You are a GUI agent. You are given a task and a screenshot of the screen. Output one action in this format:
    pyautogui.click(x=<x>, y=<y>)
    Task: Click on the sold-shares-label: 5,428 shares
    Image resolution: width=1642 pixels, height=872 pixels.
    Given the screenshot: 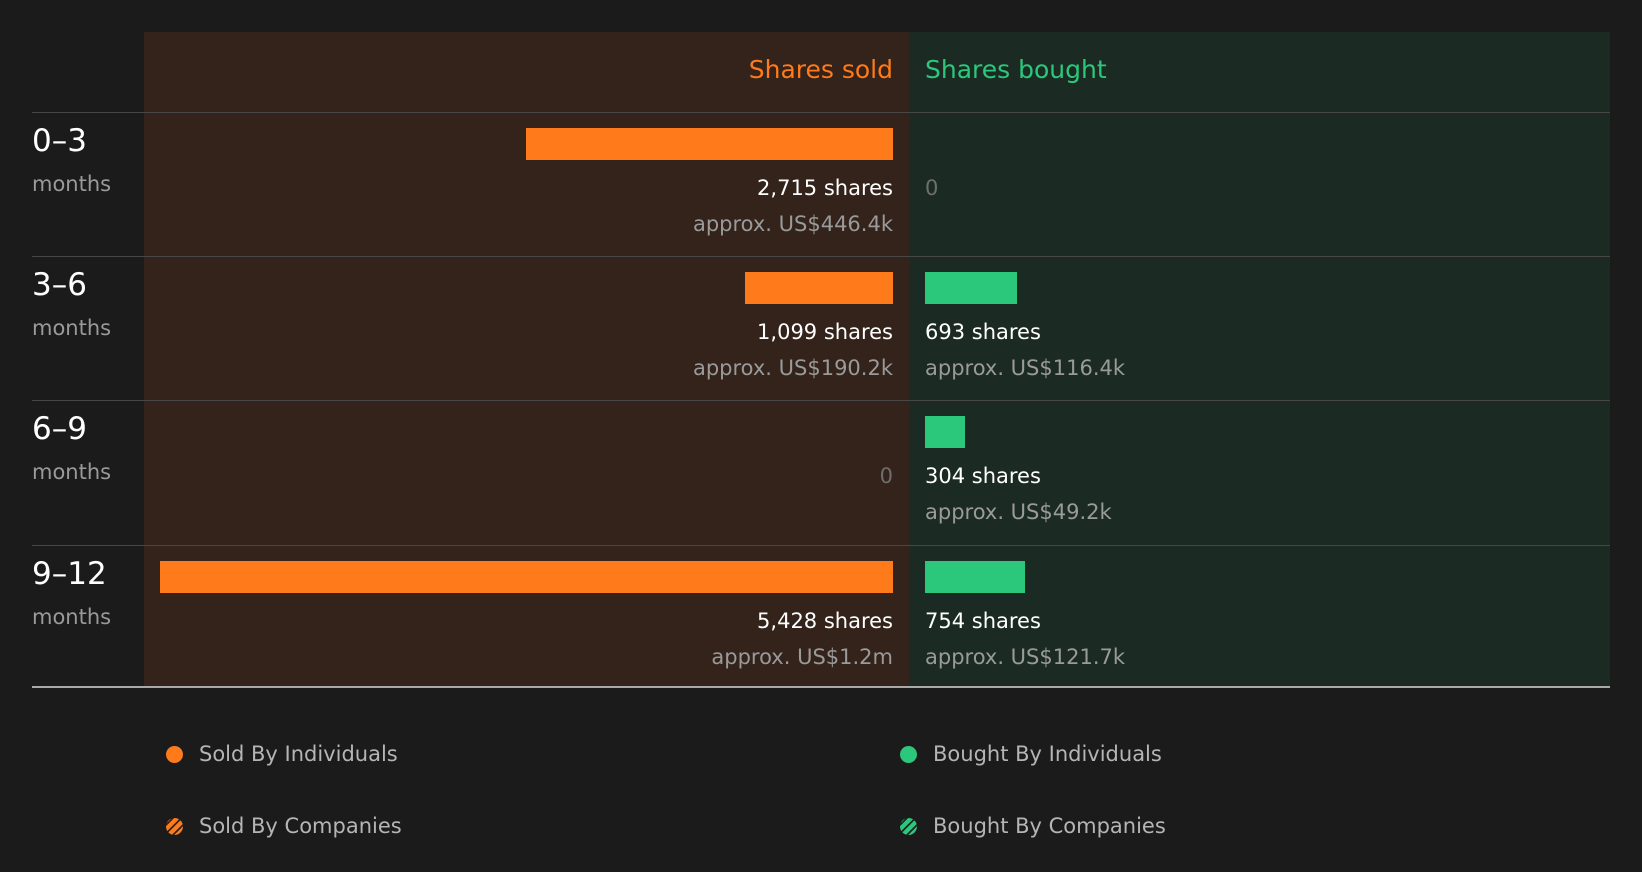 What is the action you would take?
    pyautogui.click(x=825, y=621)
    